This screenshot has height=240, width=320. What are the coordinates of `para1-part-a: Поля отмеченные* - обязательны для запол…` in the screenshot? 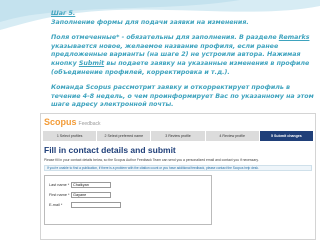 It's located at (165, 38).